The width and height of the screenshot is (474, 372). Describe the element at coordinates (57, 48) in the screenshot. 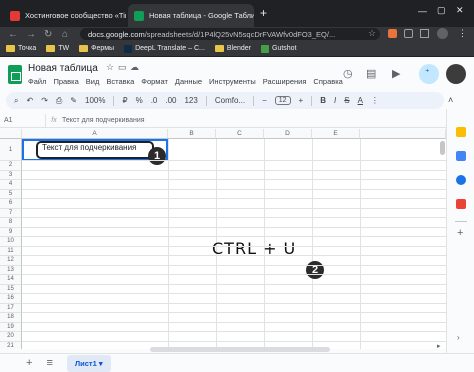

I see `bookmark-folder-tw: TW` at that location.